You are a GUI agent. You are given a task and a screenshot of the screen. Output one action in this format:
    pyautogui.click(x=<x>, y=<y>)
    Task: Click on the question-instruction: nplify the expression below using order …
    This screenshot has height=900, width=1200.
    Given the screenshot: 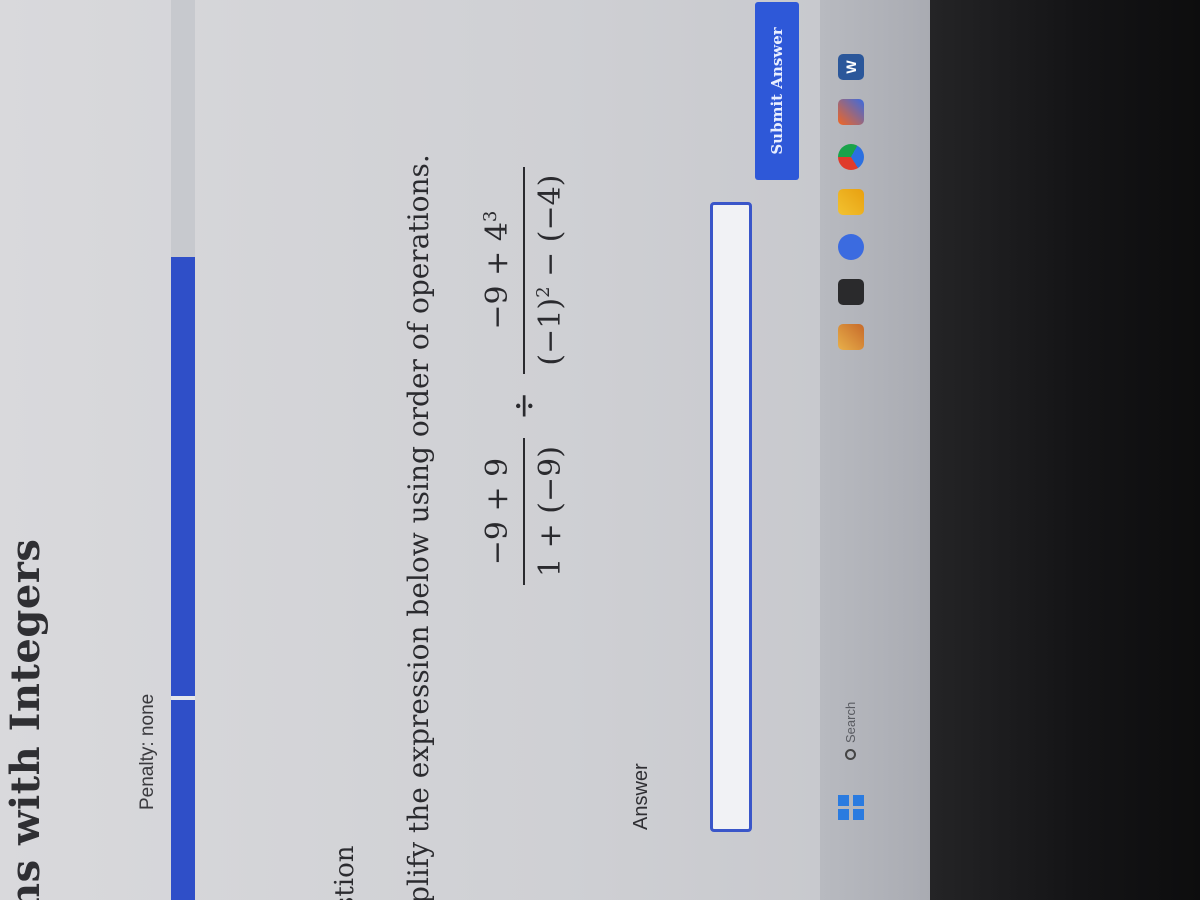 What is the action you would take?
    pyautogui.click(x=418, y=527)
    